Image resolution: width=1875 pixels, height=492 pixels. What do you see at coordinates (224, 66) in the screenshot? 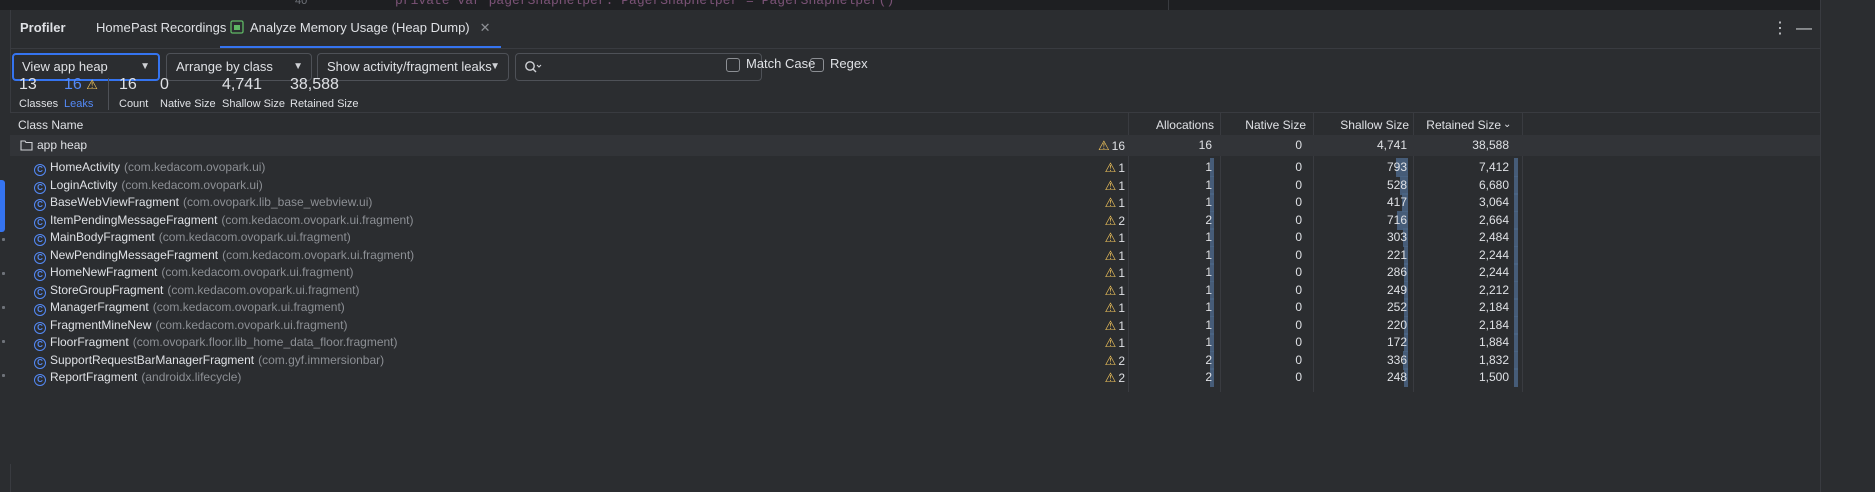
I see `arrange-select-value: Arrange by class` at bounding box center [224, 66].